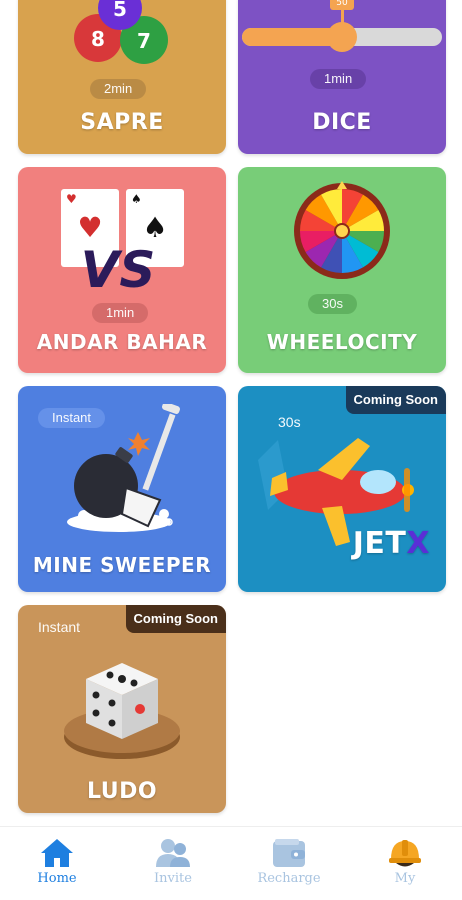 The height and width of the screenshot is (900, 462). I want to click on game-card-dice: 50 1min DICE, so click(342, 77).